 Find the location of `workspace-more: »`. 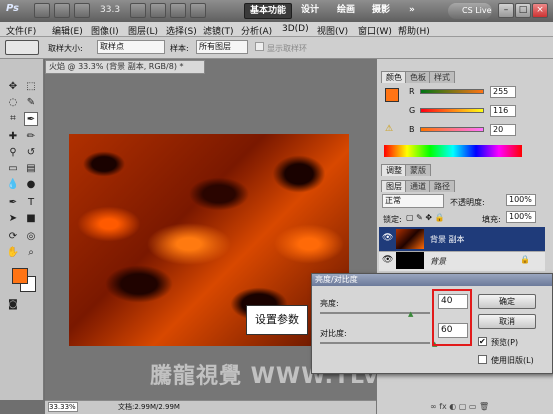

workspace-more: » is located at coordinates (412, 11).